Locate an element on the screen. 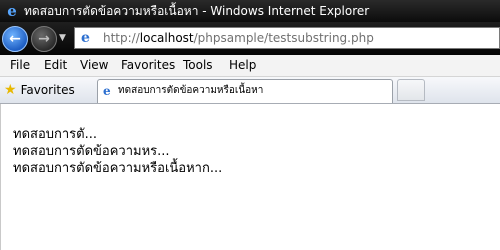 The image size is (500, 250). url-host: localhost is located at coordinates (166, 38).